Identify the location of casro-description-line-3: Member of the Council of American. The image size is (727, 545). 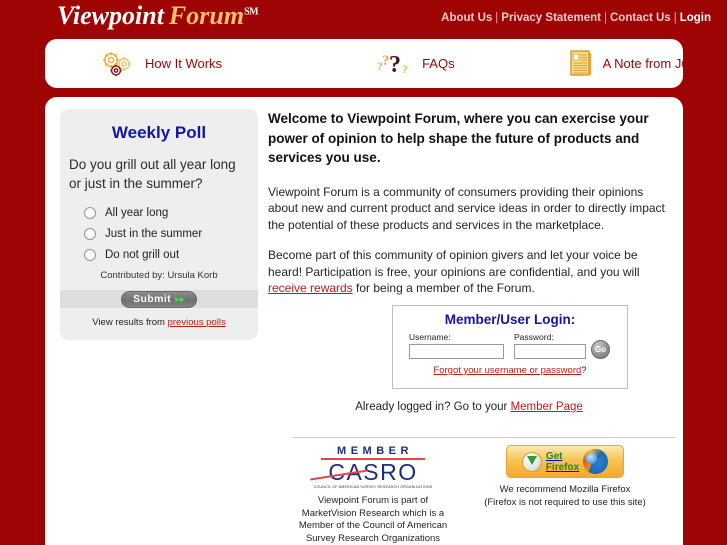
(373, 525).